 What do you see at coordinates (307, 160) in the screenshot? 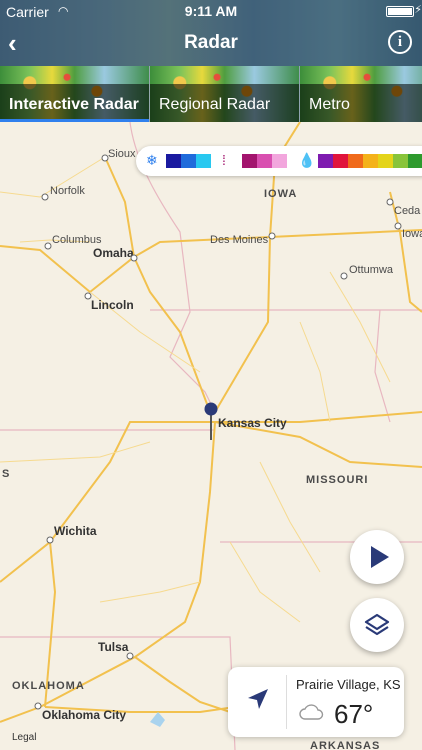
I see `rain-drop-icon: 💧` at bounding box center [307, 160].